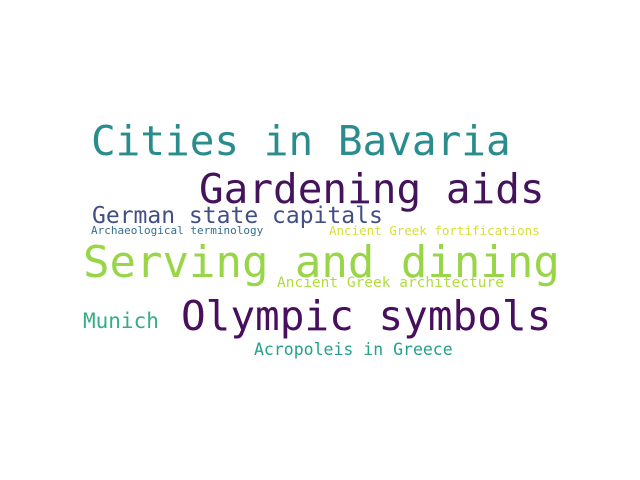  What do you see at coordinates (366, 316) in the screenshot?
I see `word-olympic-symbols: Olympic symbols` at bounding box center [366, 316].